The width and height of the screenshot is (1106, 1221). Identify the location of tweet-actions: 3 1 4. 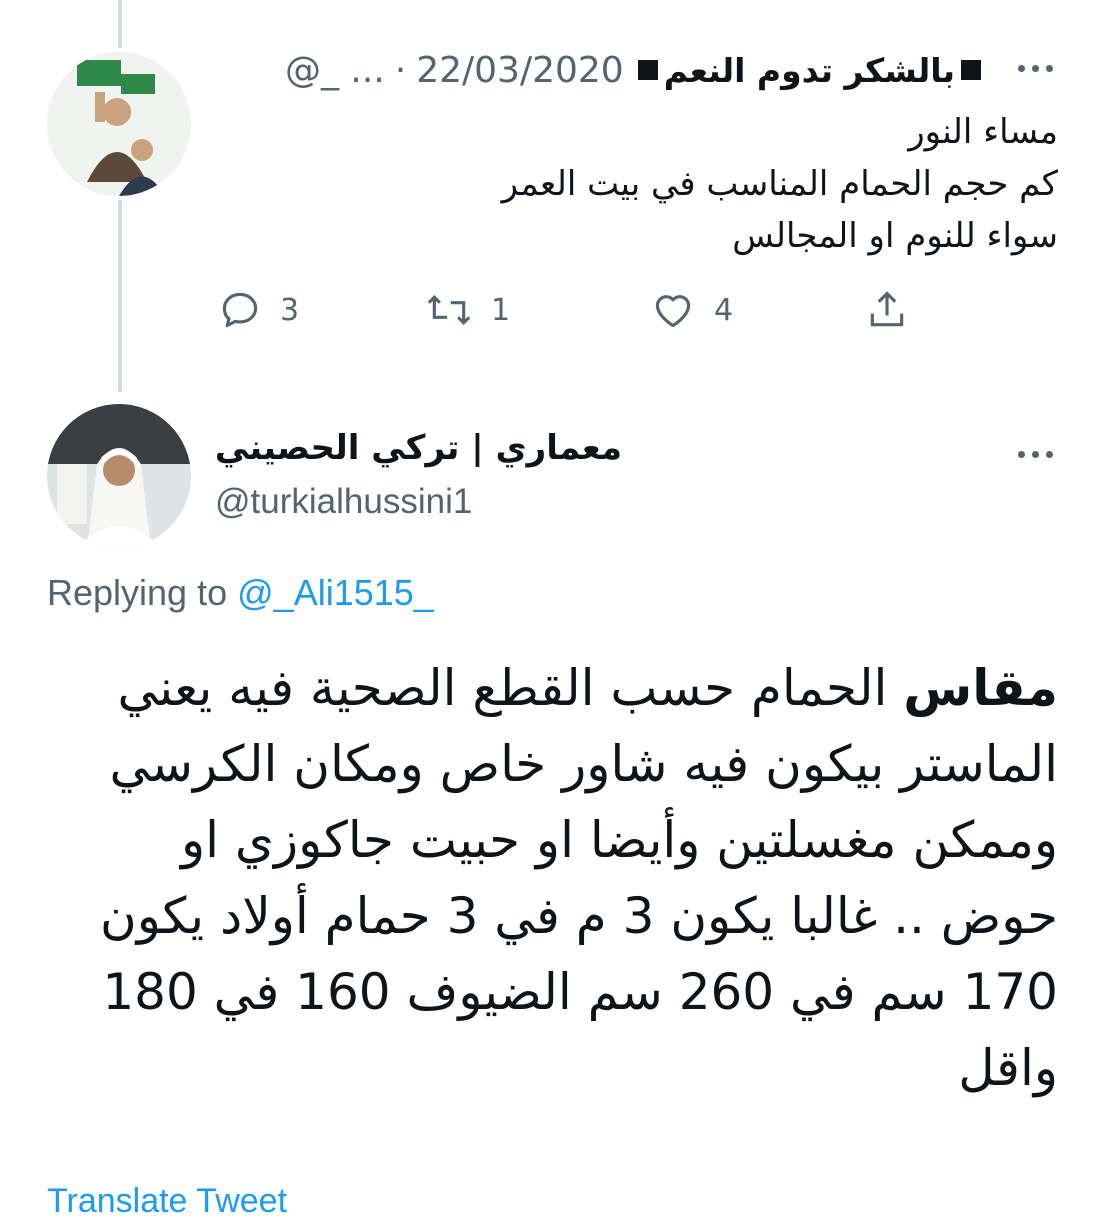
(570, 310).